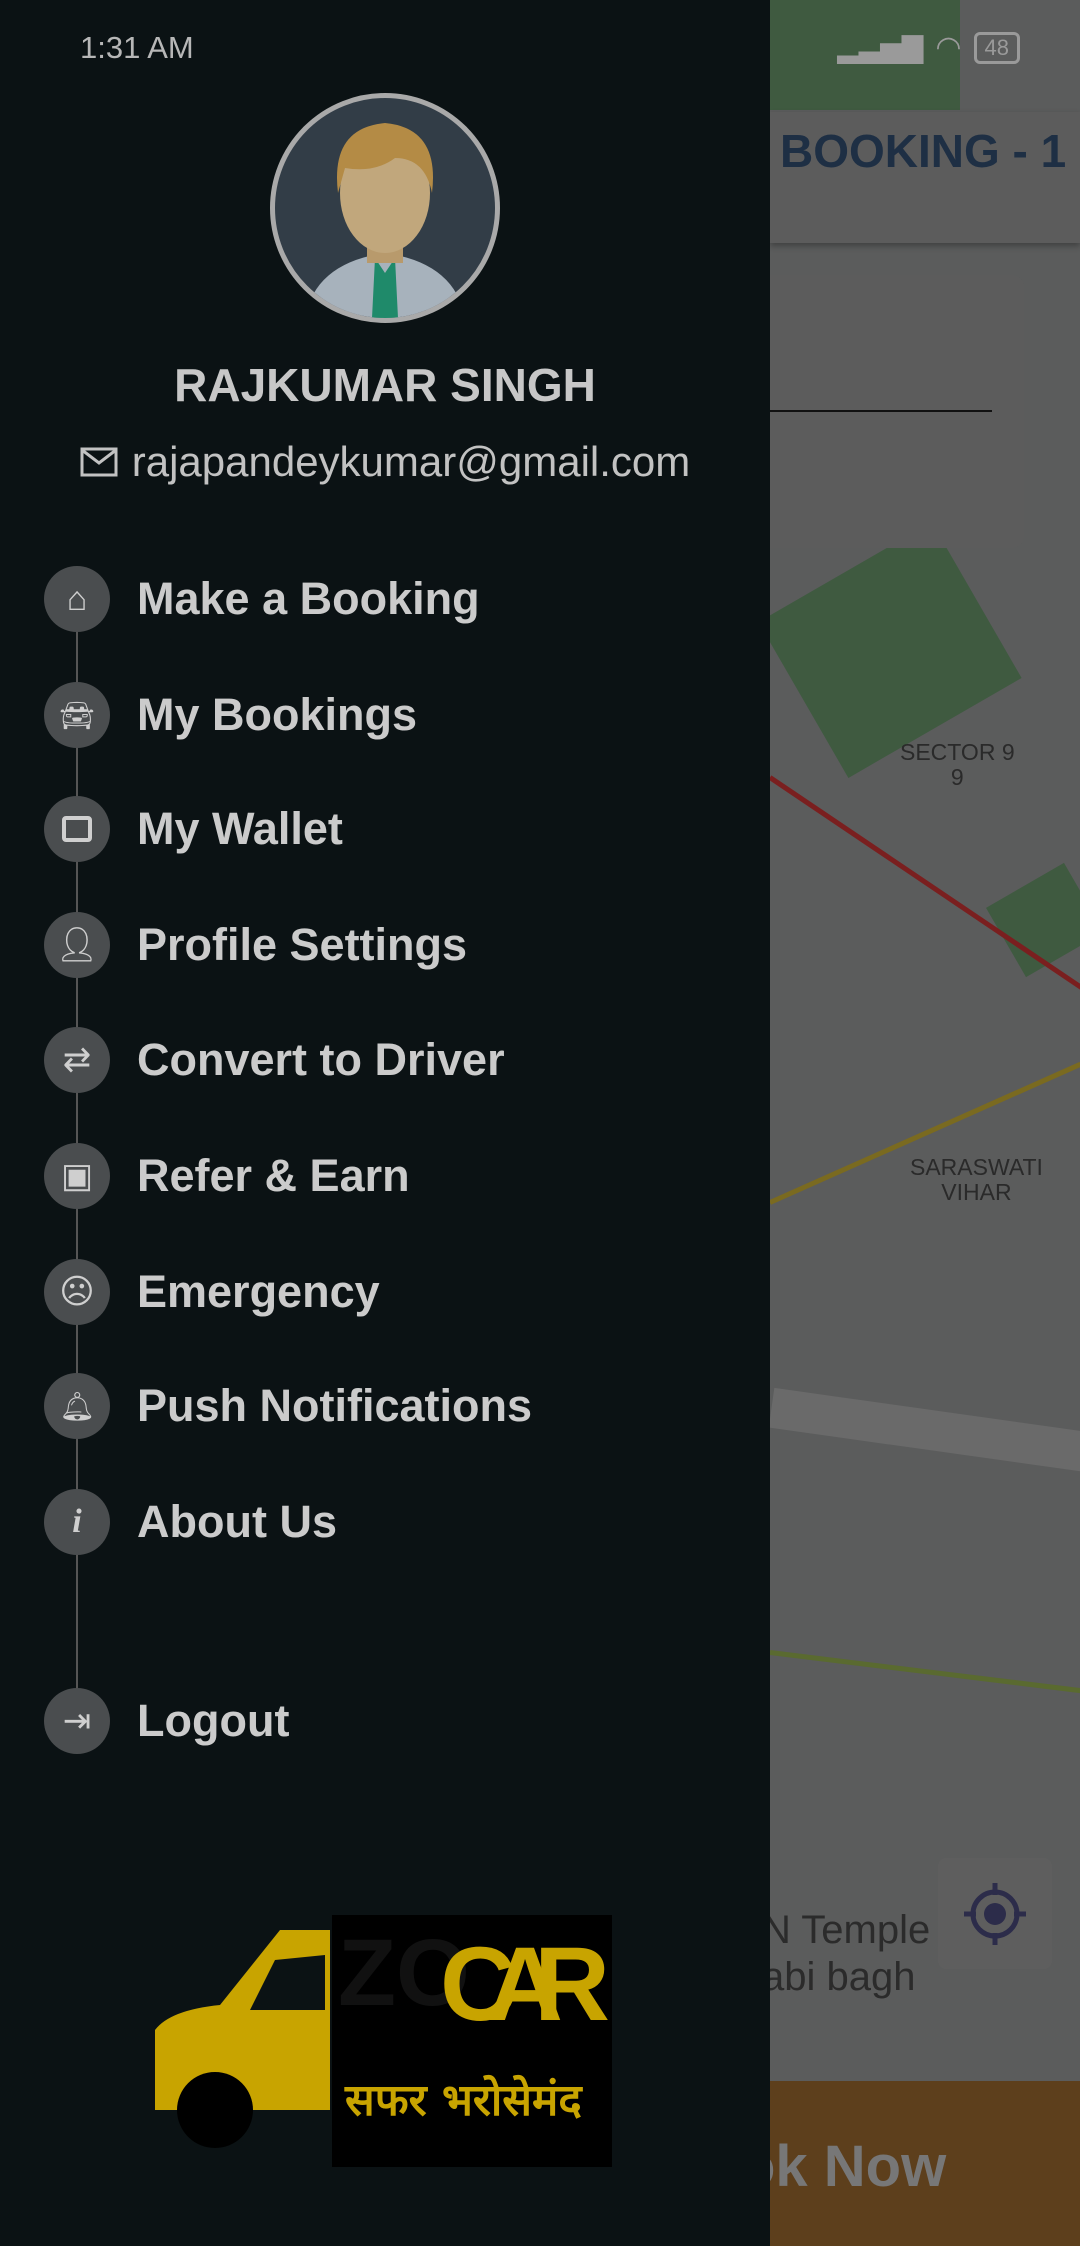  What do you see at coordinates (880, 47) in the screenshot?
I see `signal-icon: ▂▃▅▇` at bounding box center [880, 47].